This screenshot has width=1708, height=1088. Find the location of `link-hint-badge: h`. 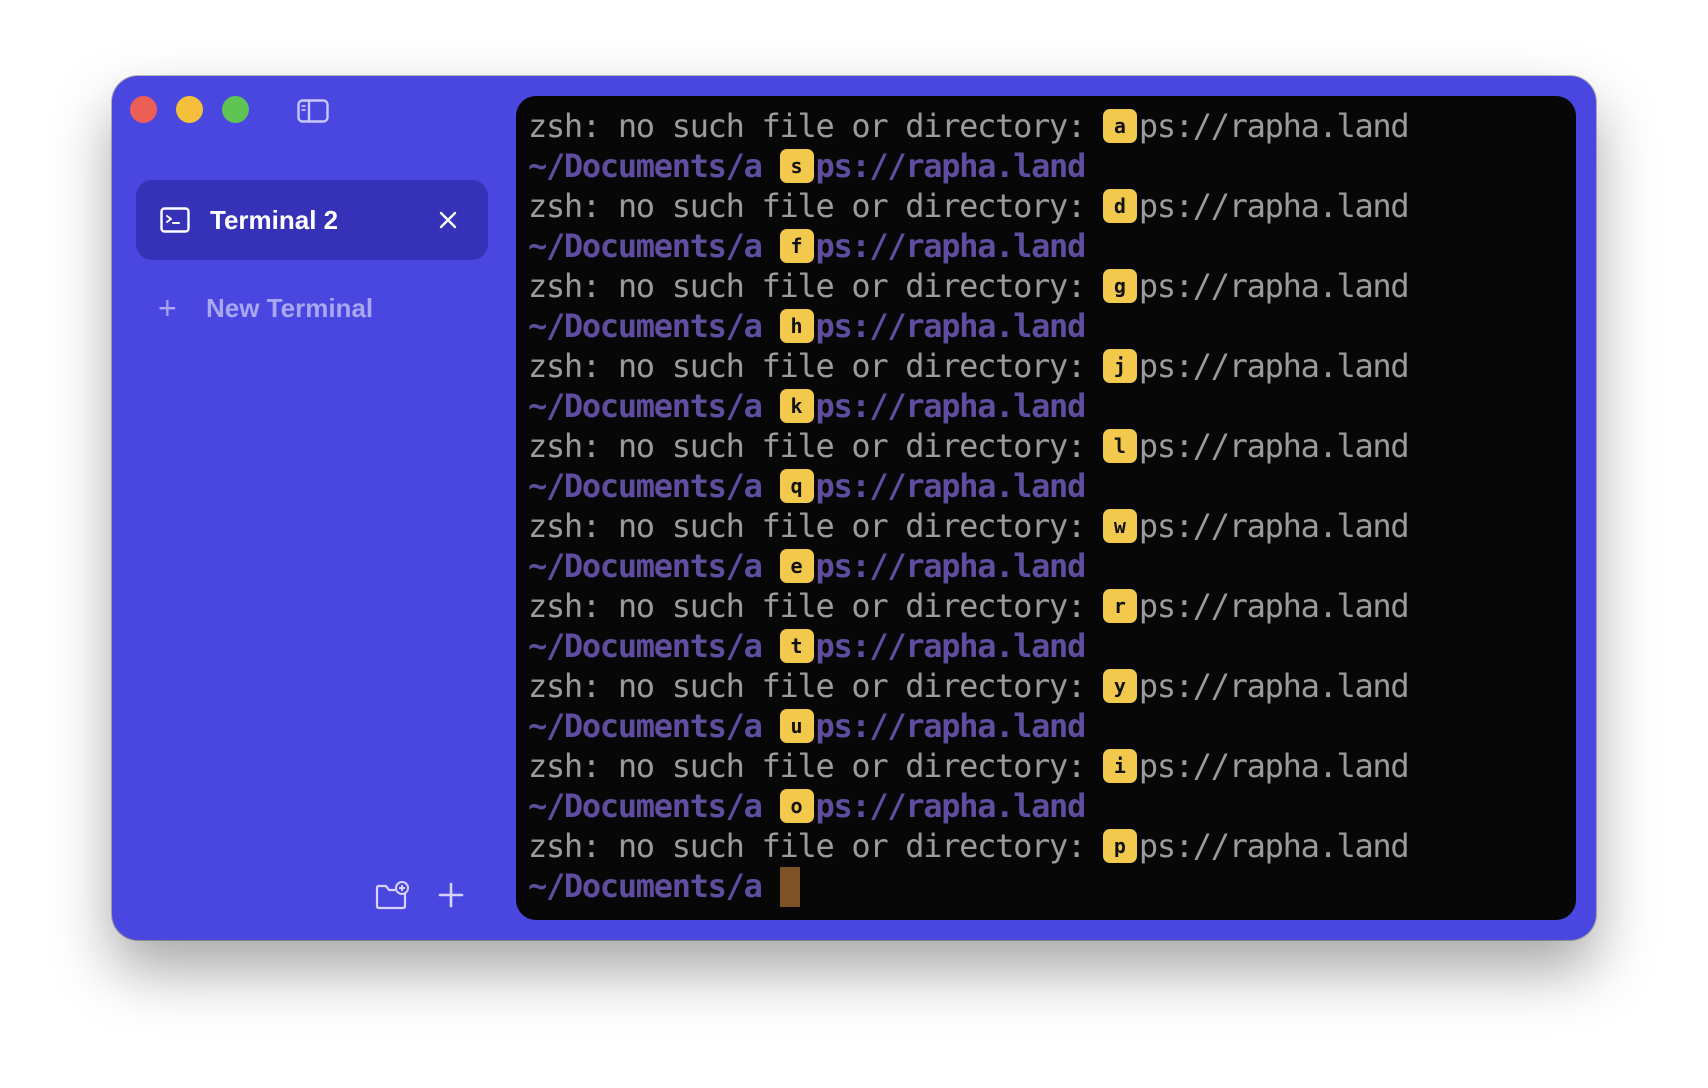

link-hint-badge: h is located at coordinates (796, 326).